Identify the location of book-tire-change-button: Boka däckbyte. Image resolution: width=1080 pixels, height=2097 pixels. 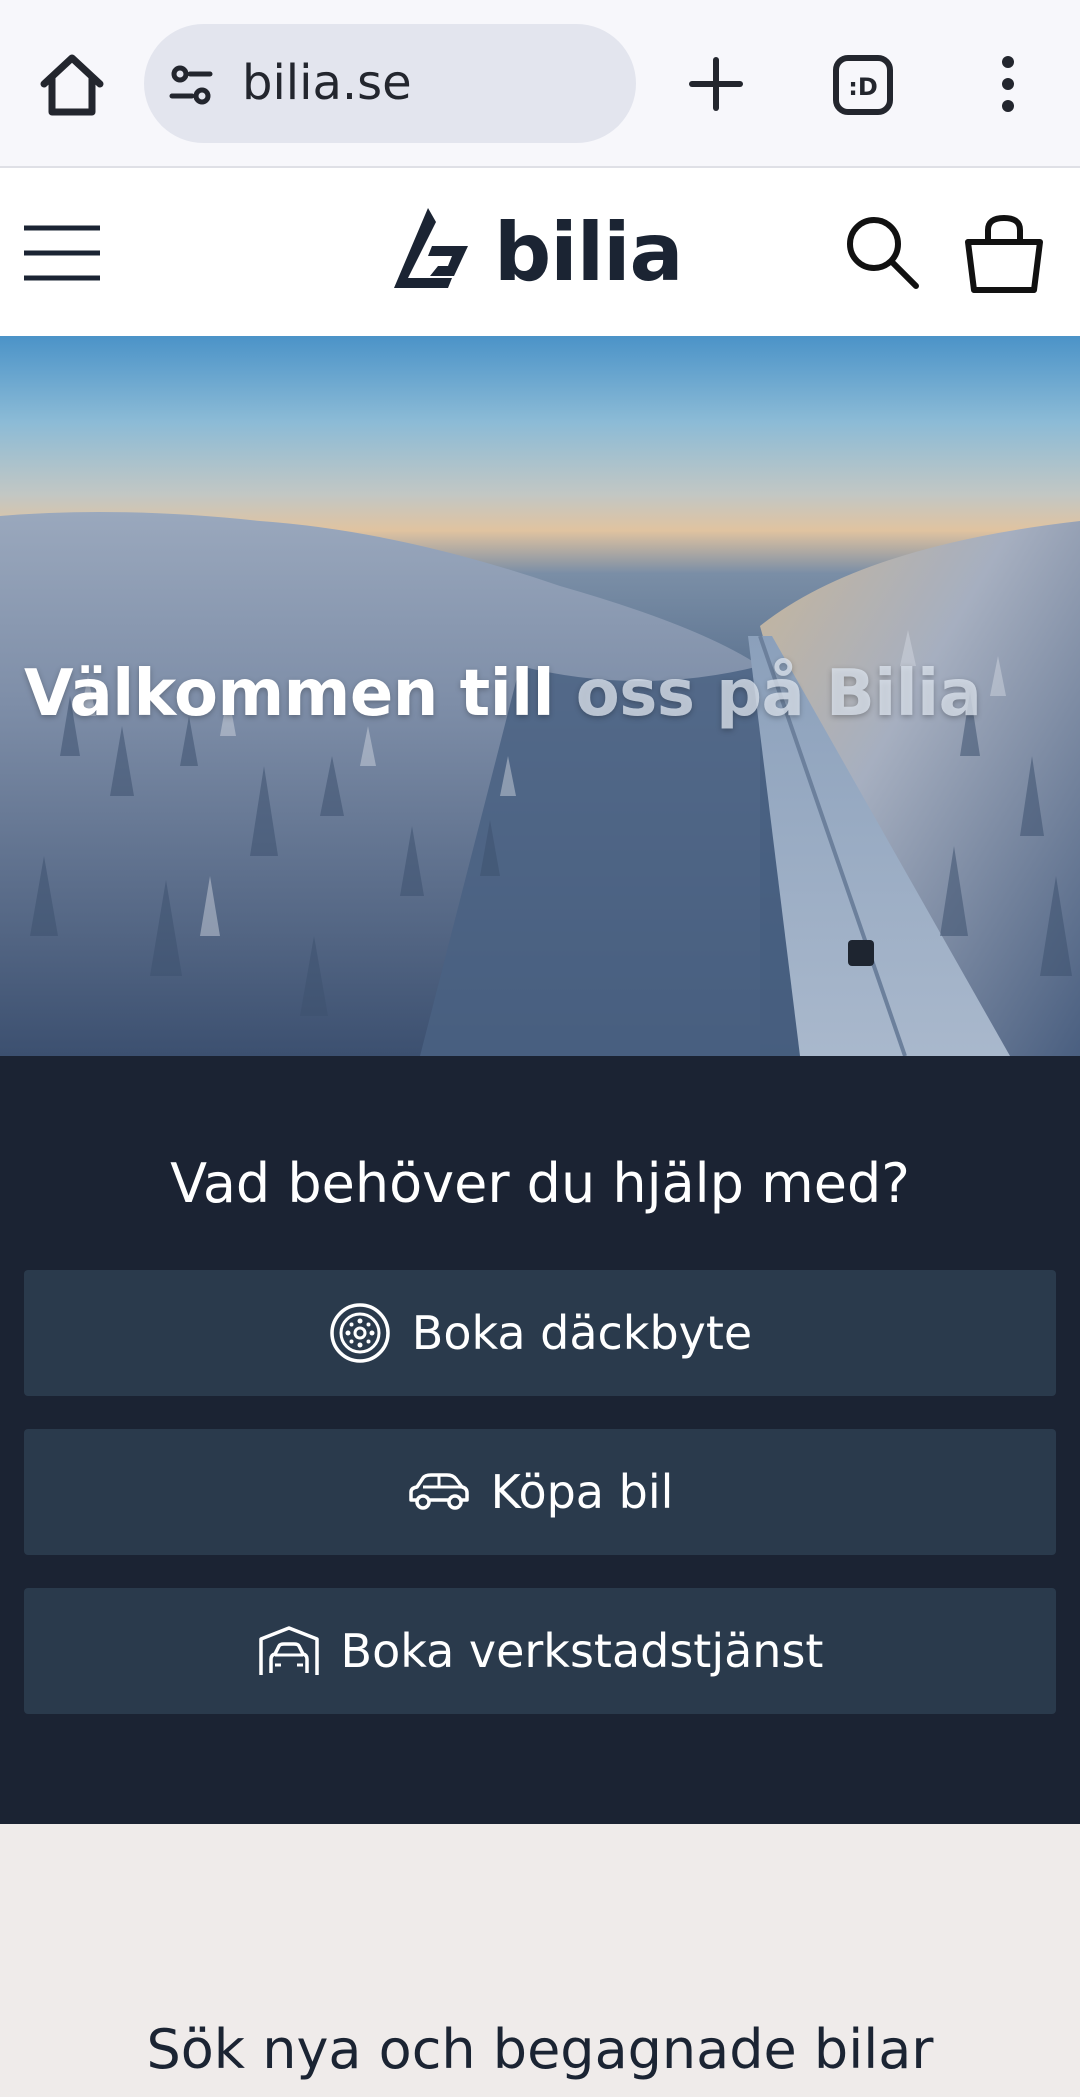
(540, 1333).